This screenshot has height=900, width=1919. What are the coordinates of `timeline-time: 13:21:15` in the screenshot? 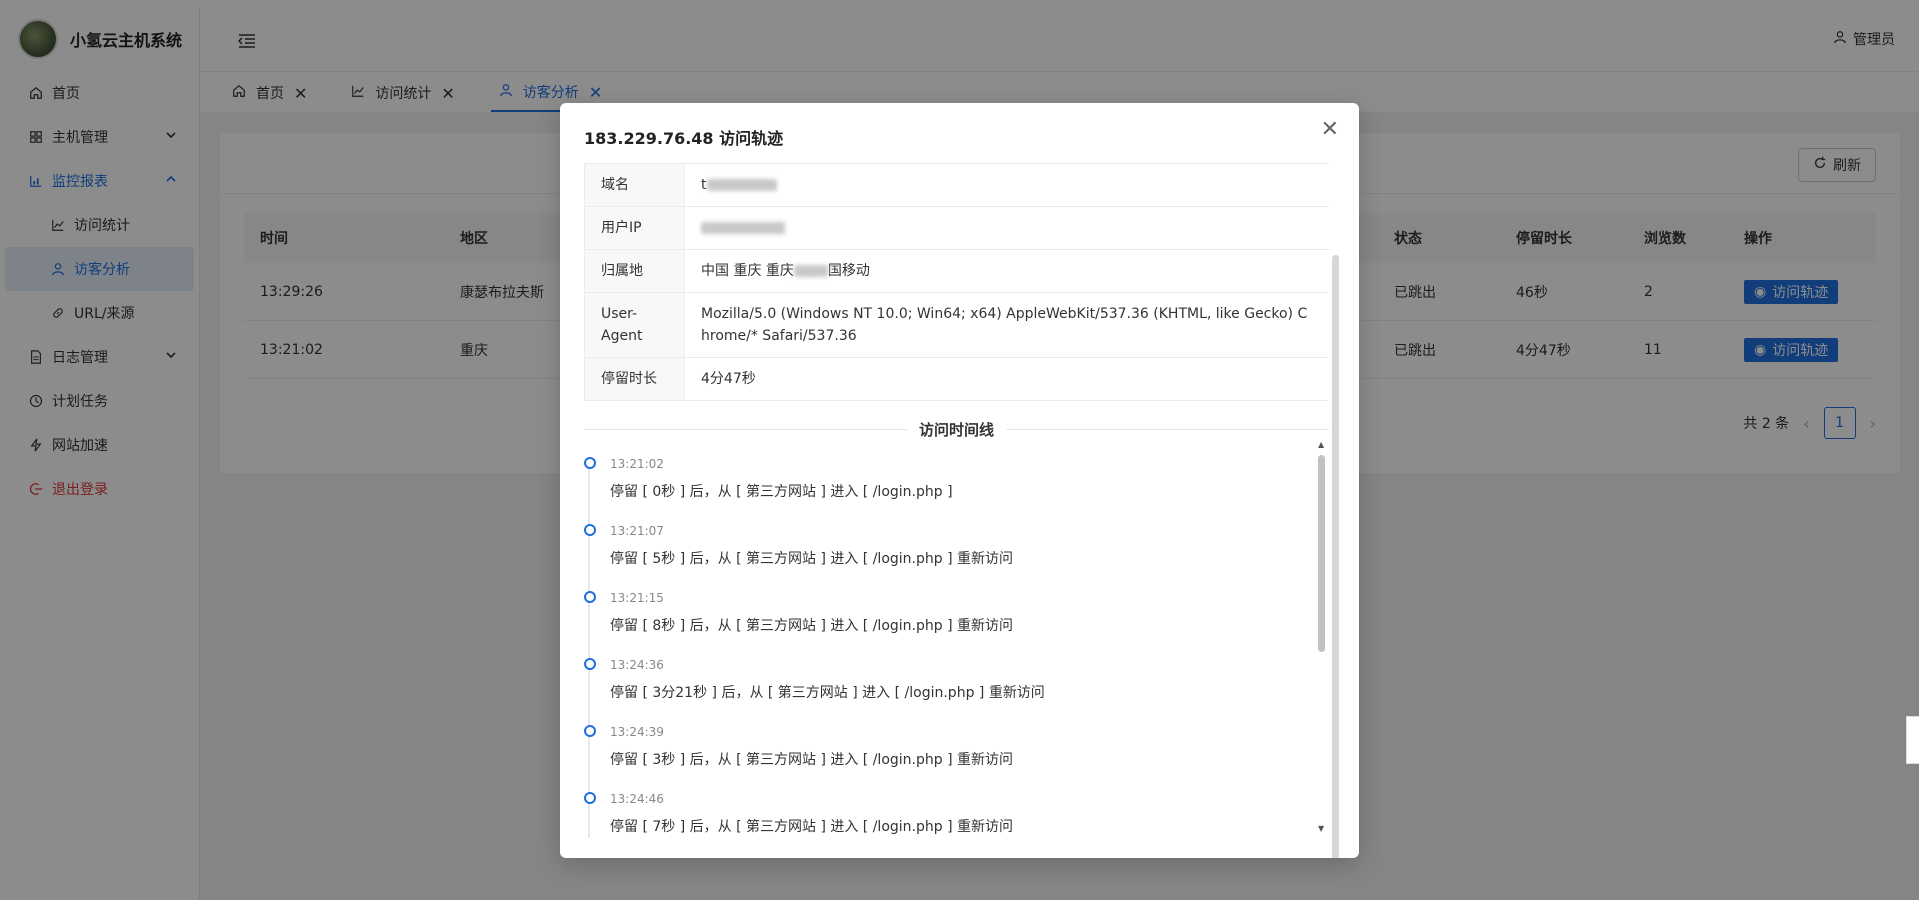 It's located at (637, 598).